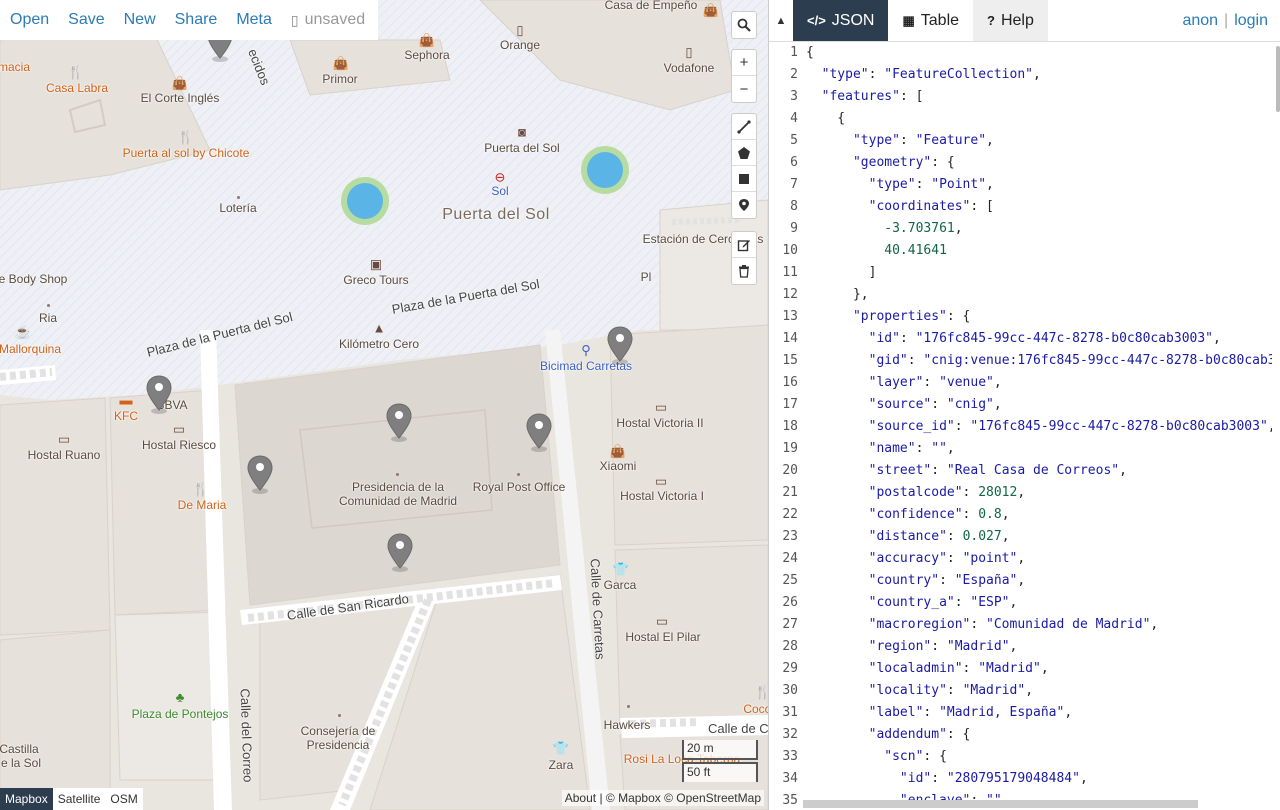 The image size is (1280, 810). I want to click on search-button, so click(744, 25).